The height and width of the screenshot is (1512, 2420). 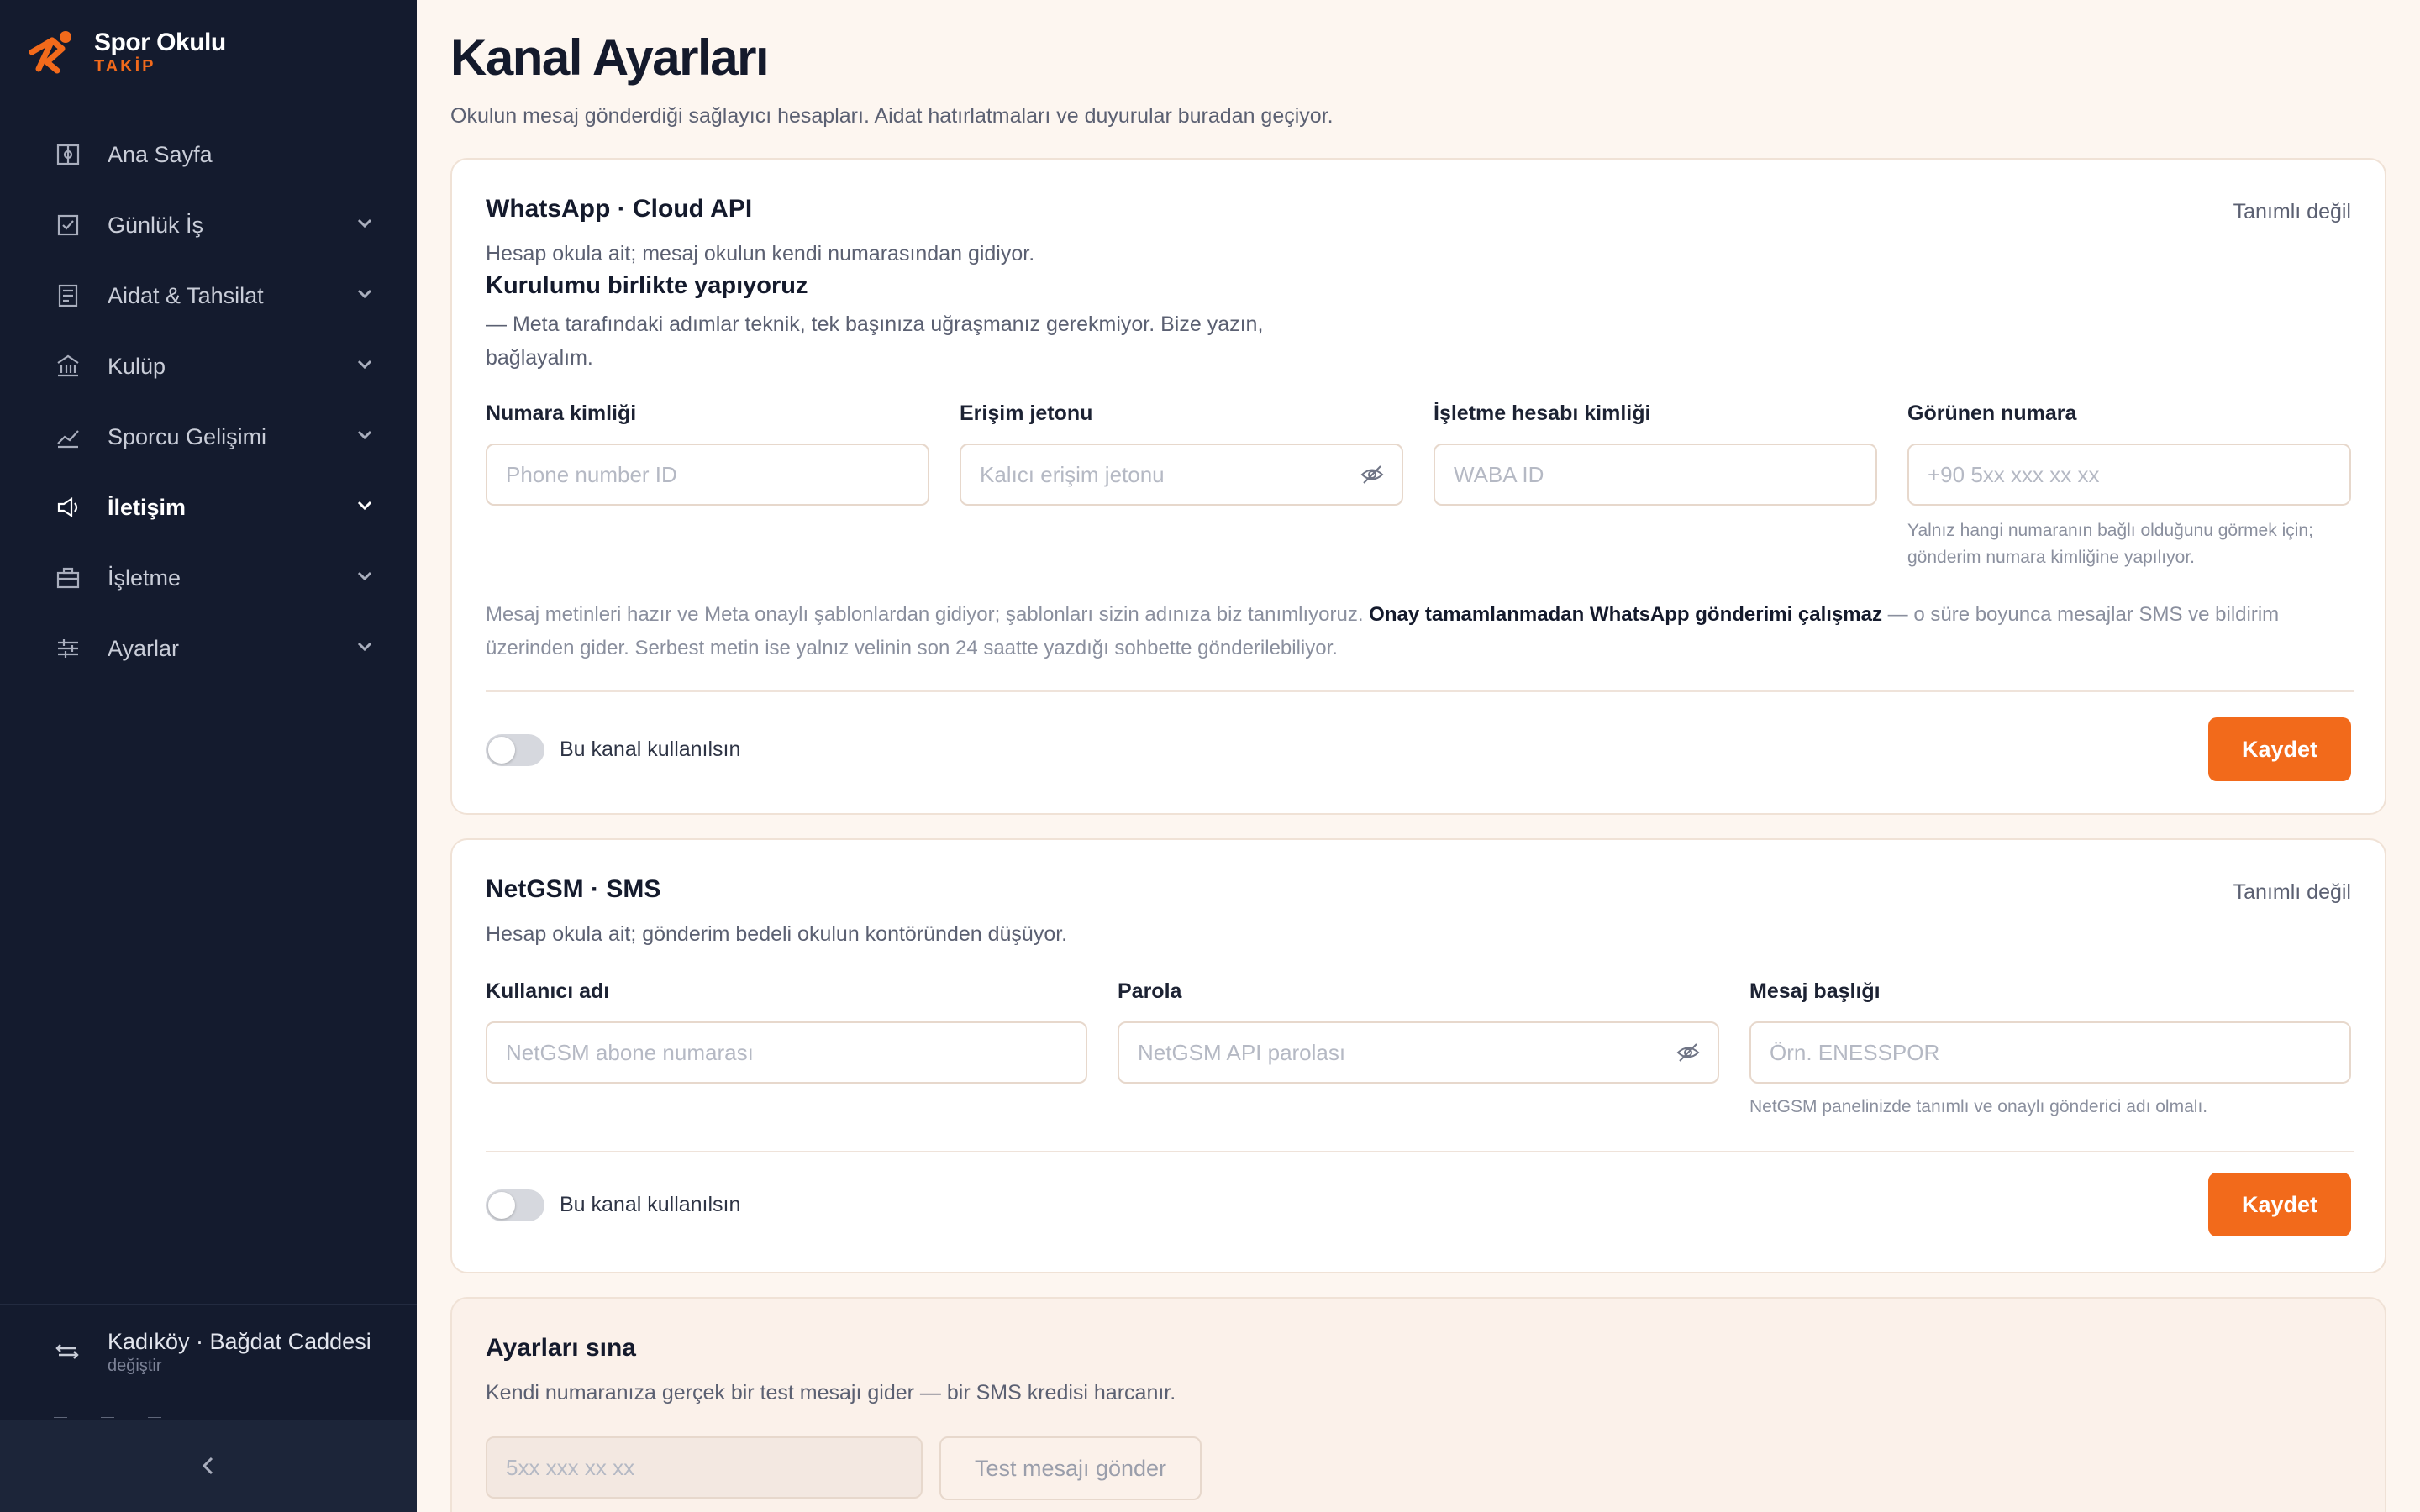 I want to click on checkbox-icon, so click(x=68, y=225).